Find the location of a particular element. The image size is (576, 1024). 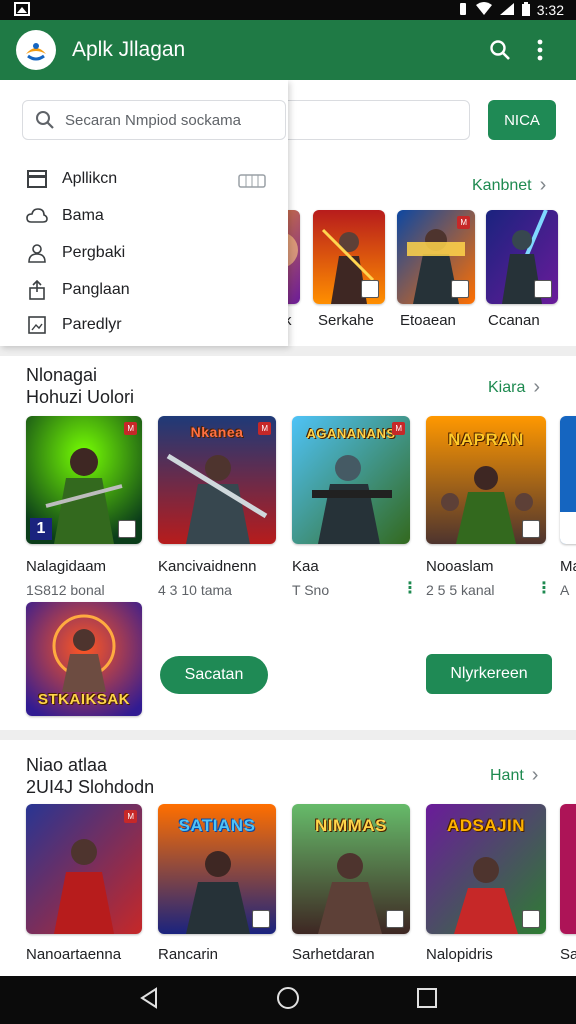

section3-more-link: Hant › is located at coordinates (514, 775).